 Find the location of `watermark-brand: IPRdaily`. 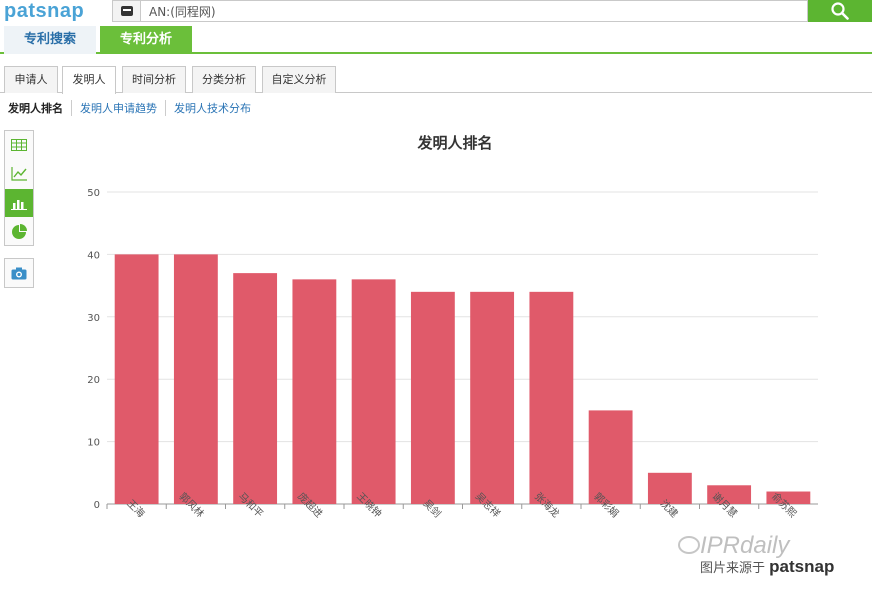

watermark-brand: IPRdaily is located at coordinates (745, 545).